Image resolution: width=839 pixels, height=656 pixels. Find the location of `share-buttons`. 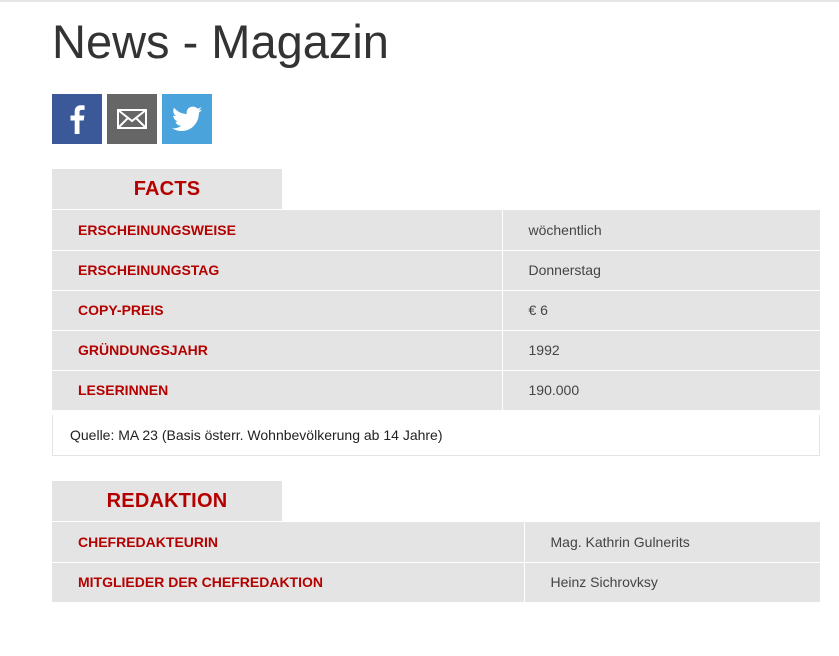

share-buttons is located at coordinates (132, 119).